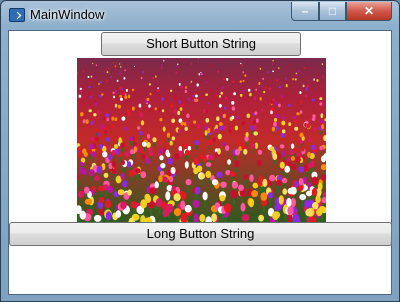 Image resolution: width=400 pixels, height=302 pixels. Describe the element at coordinates (305, 11) in the screenshot. I see `minimize-button: –` at that location.